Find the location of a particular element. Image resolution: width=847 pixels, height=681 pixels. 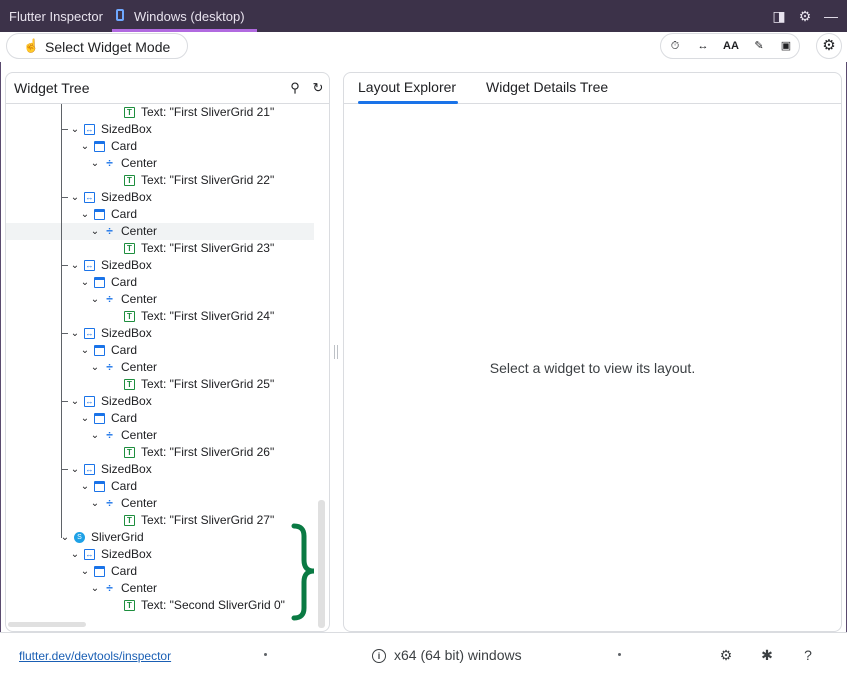

sliver-widget-icon: S is located at coordinates (79, 537).